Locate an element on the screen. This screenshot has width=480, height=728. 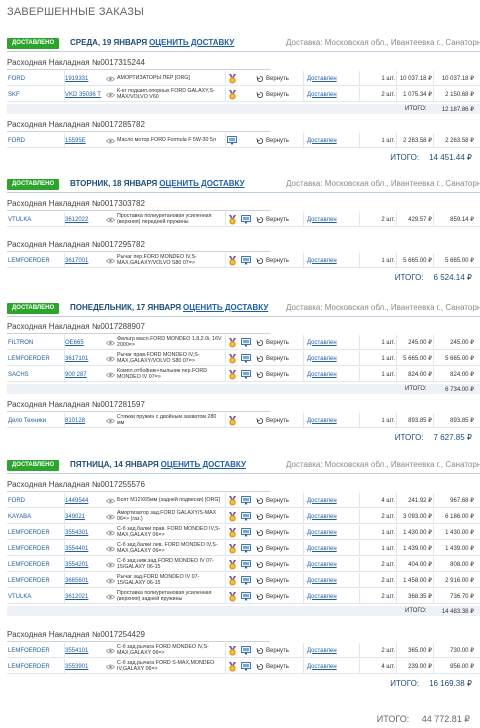
invoice-header: Расходная Накладная №0017315244 is located at coordinates (243, 62).